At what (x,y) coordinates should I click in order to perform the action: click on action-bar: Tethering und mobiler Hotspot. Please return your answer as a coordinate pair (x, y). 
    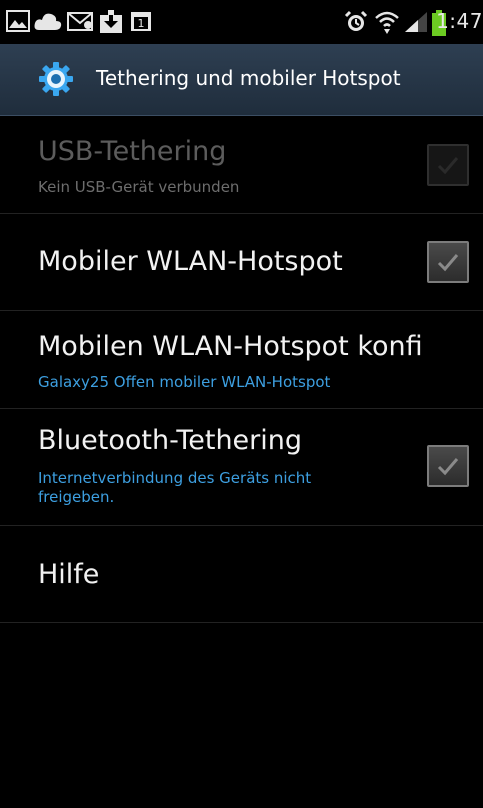
    Looking at the image, I should click on (241, 80).